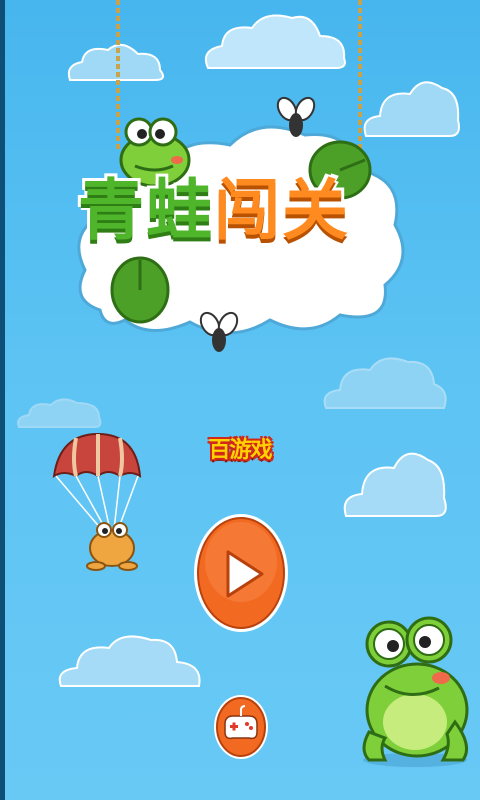 The height and width of the screenshot is (800, 480). Describe the element at coordinates (97, 501) in the screenshot. I see `parachute-frog-icon` at that location.